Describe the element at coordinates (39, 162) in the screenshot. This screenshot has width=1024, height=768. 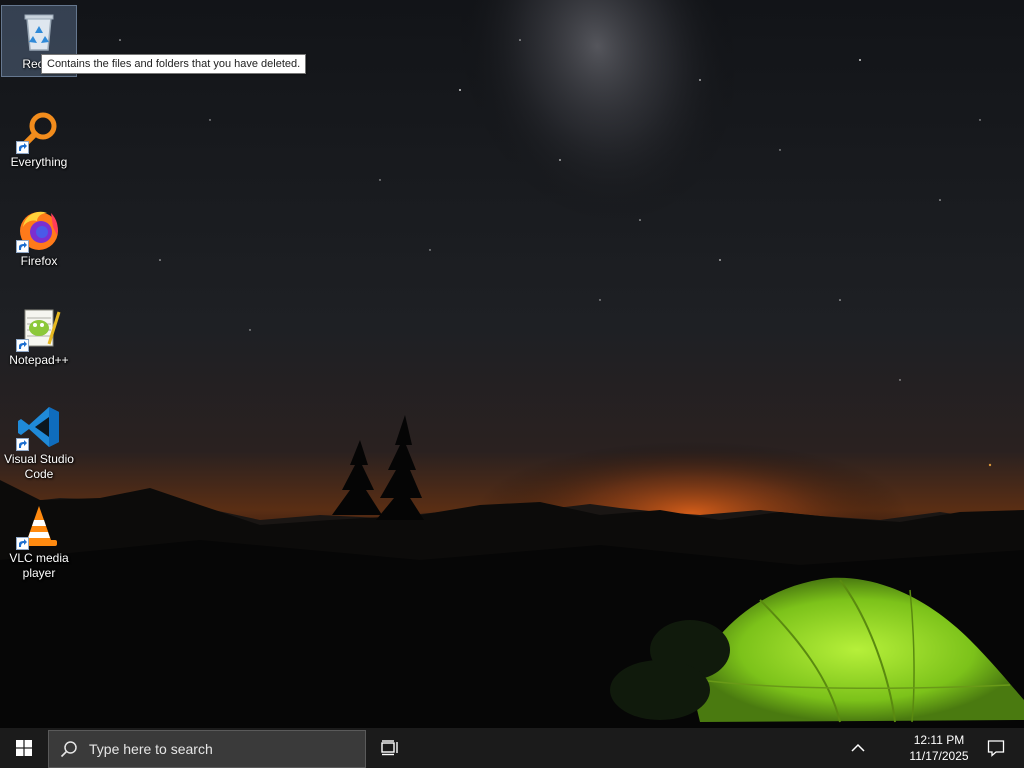
I see `desktop-icon-label: Everything` at that location.